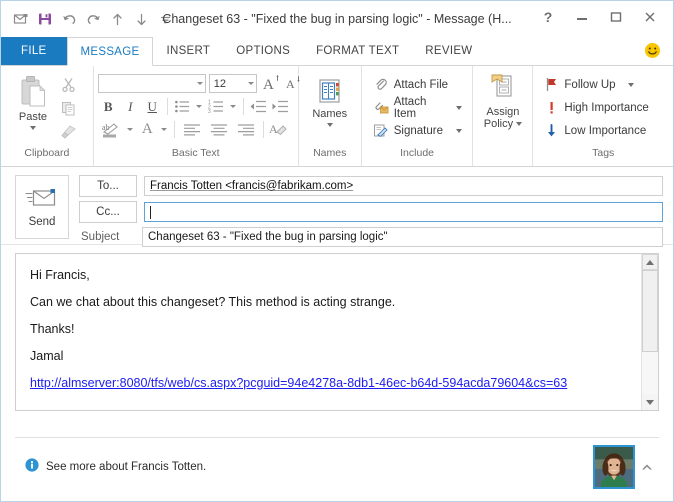  I want to click on font-color-dropdown, so click(164, 129).